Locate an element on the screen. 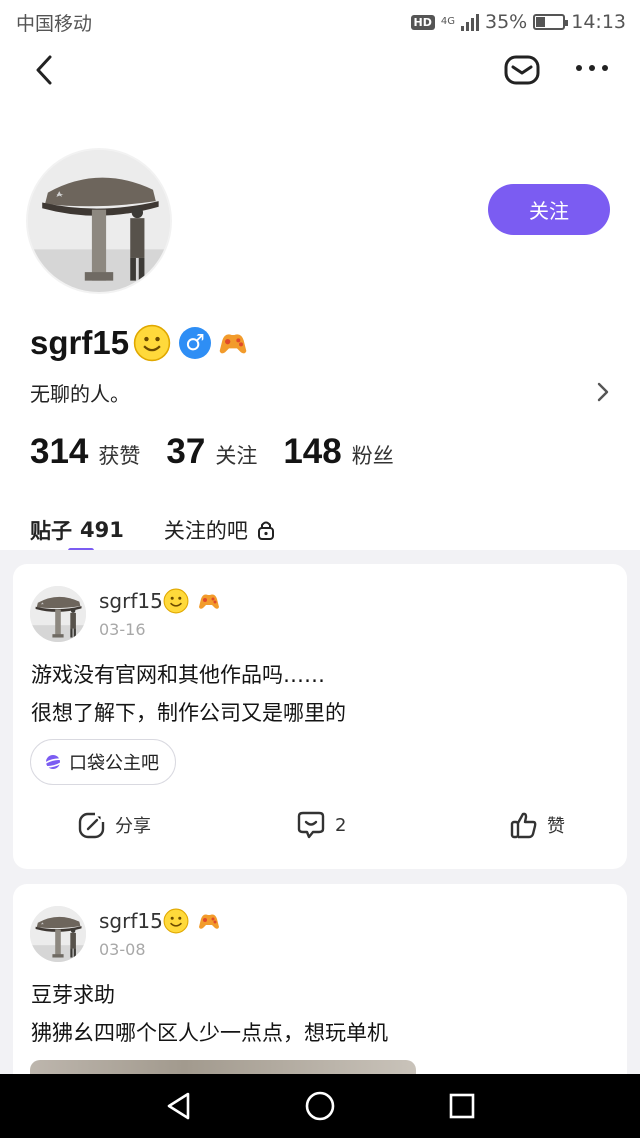 The height and width of the screenshot is (1138, 640). status-indicators: HD 4G 35% 14:13 is located at coordinates (518, 22).